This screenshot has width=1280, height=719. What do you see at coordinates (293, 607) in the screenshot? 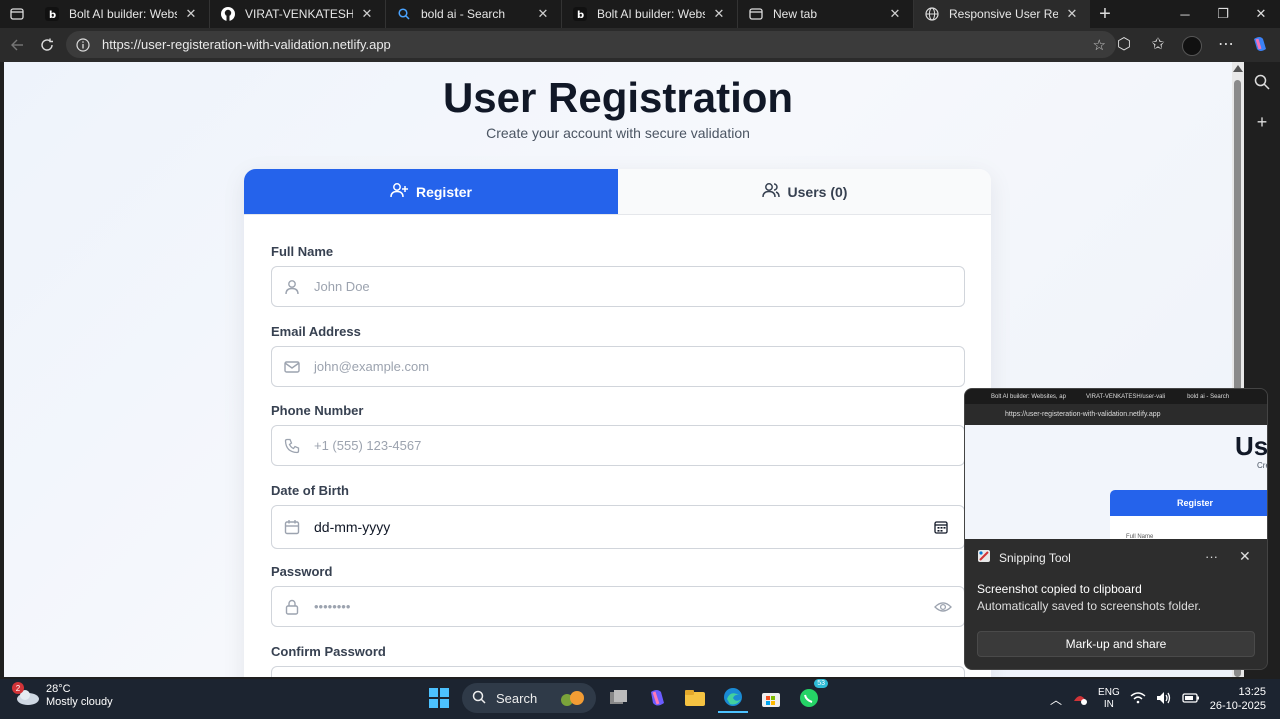
I see `lock-icon` at bounding box center [293, 607].